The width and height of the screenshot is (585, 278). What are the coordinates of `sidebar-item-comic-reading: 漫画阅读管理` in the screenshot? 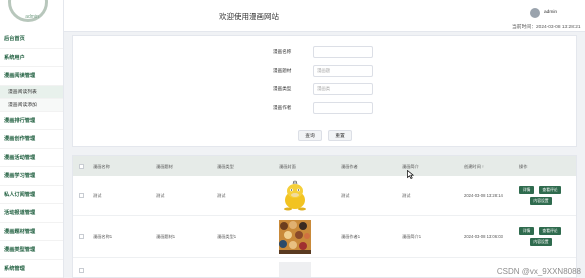 It's located at (31, 76).